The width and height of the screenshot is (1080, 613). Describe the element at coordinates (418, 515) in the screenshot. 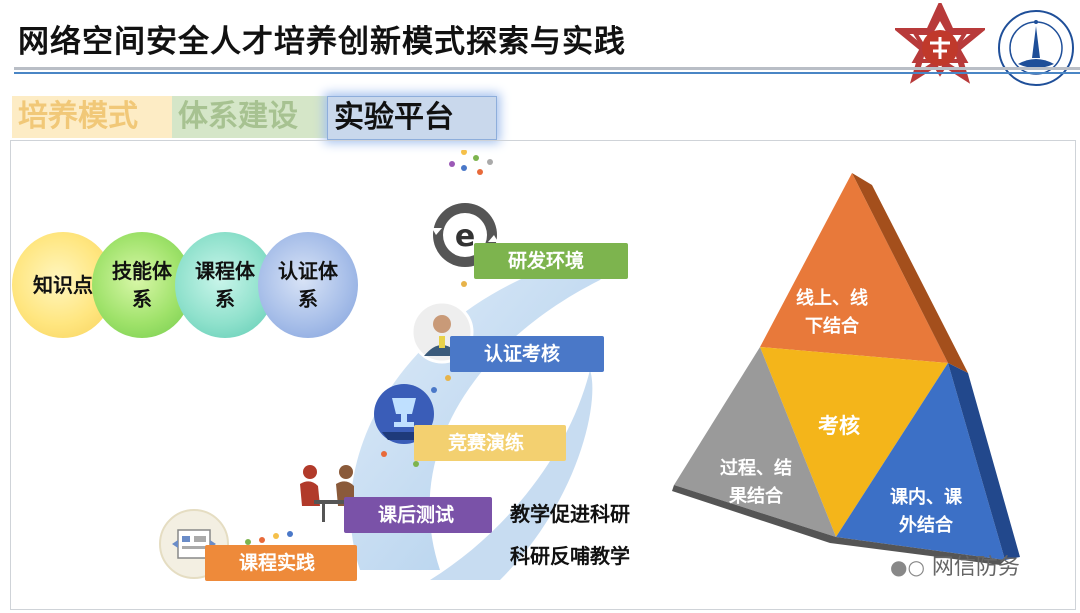

I see `step-after-class-test: 课后测试` at that location.